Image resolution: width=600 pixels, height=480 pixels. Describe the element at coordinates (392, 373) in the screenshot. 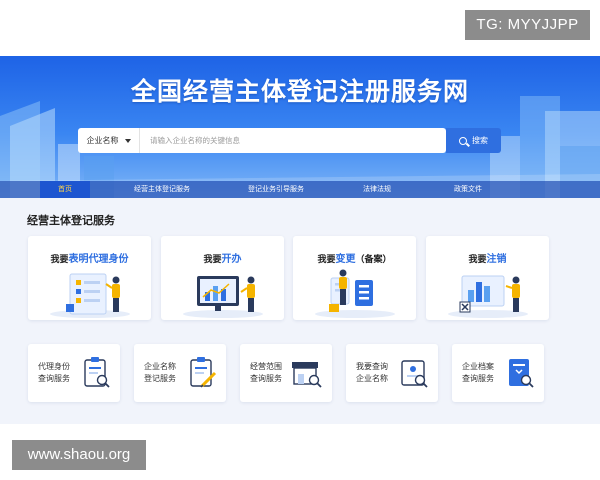

I see `card-query-company-name: 我要查询 企业名称` at that location.